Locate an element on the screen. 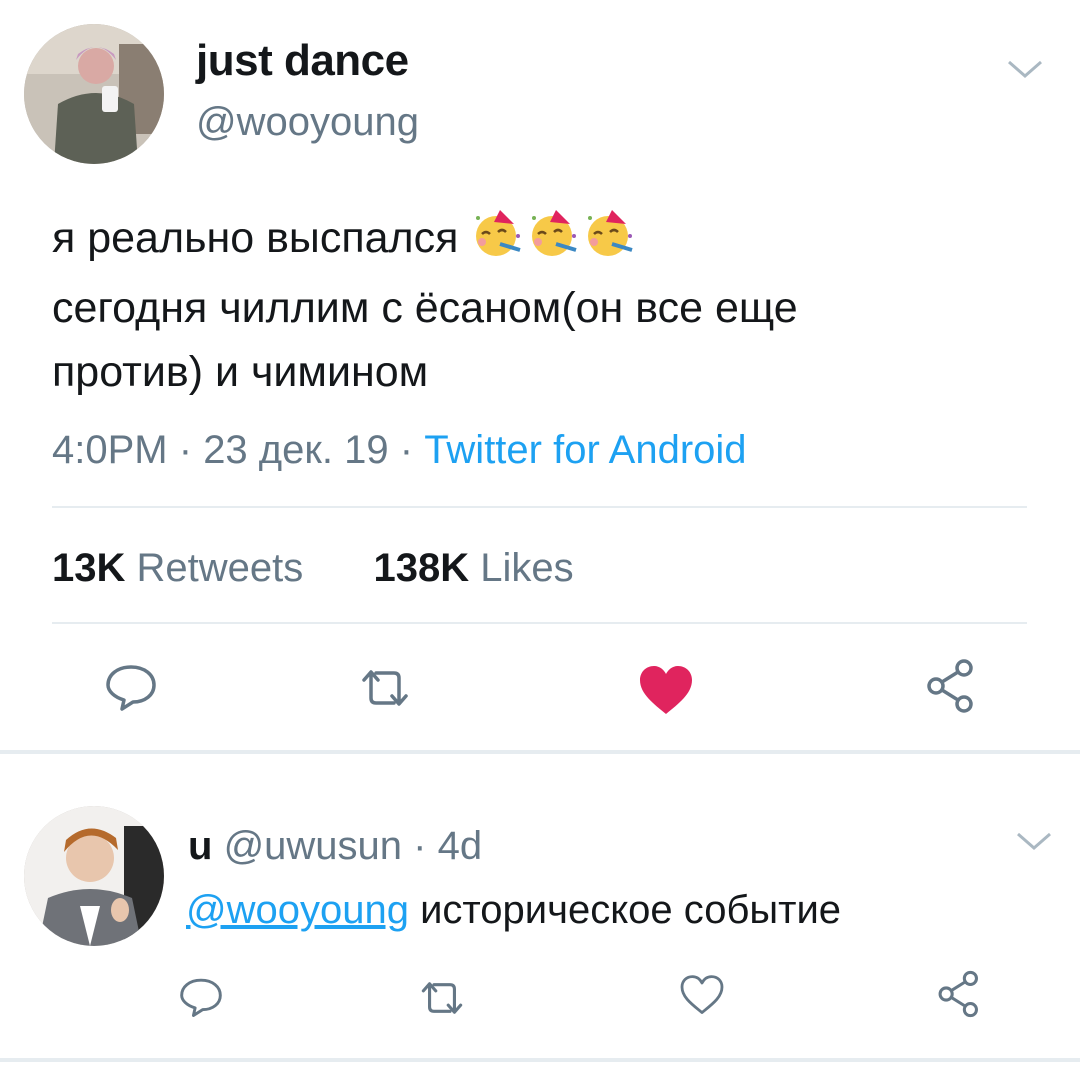 The image size is (1080, 1066). tweet-source-link: Twitter for Android is located at coordinates (585, 450).